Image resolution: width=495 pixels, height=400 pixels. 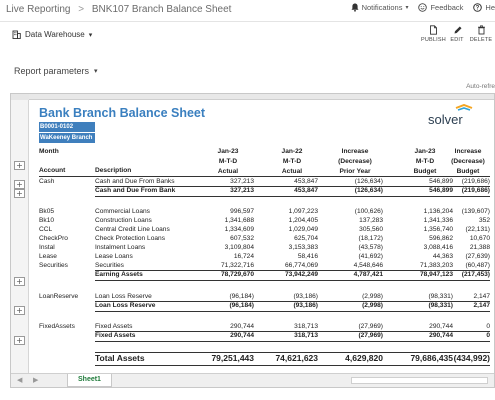 What do you see at coordinates (287, 229) in the screenshot?
I see `value-cell: 1,029,049` at bounding box center [287, 229].